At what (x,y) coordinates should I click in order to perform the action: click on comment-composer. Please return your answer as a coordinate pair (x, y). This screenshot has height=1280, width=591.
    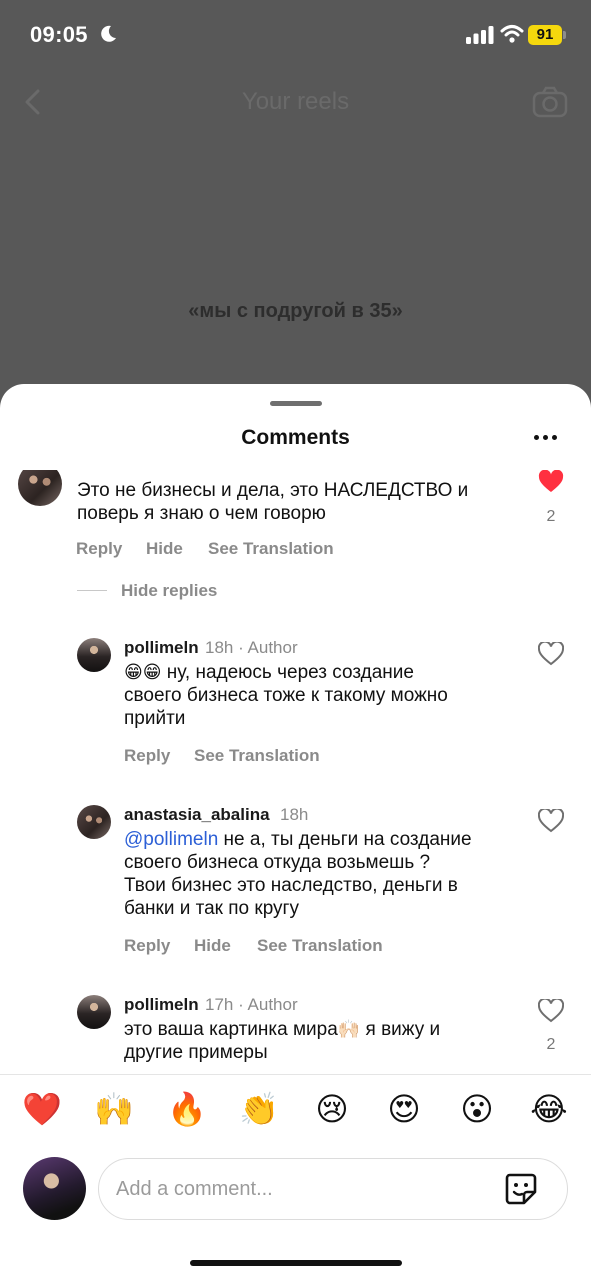
    Looking at the image, I should click on (295, 1184).